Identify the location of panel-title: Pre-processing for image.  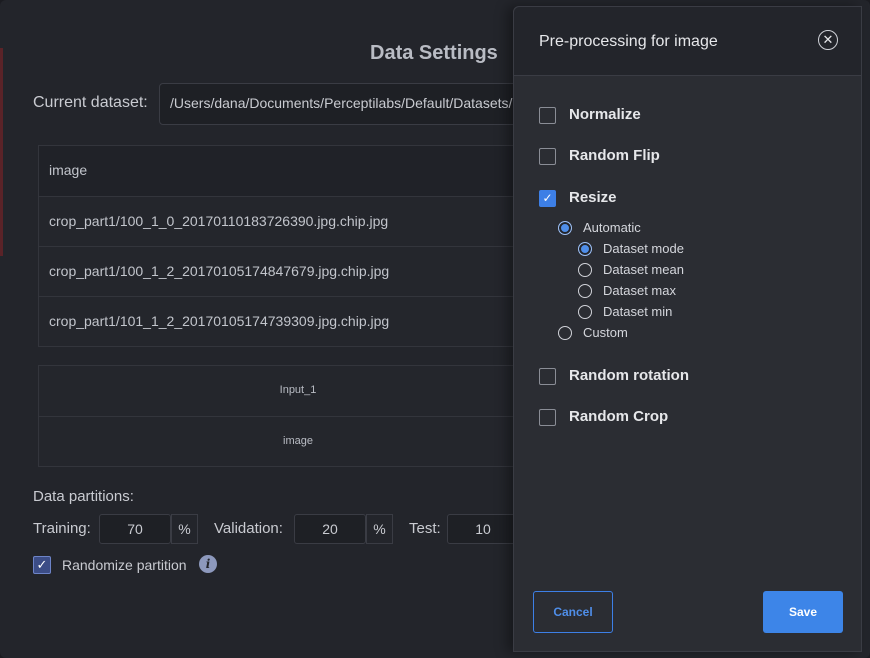
(628, 41).